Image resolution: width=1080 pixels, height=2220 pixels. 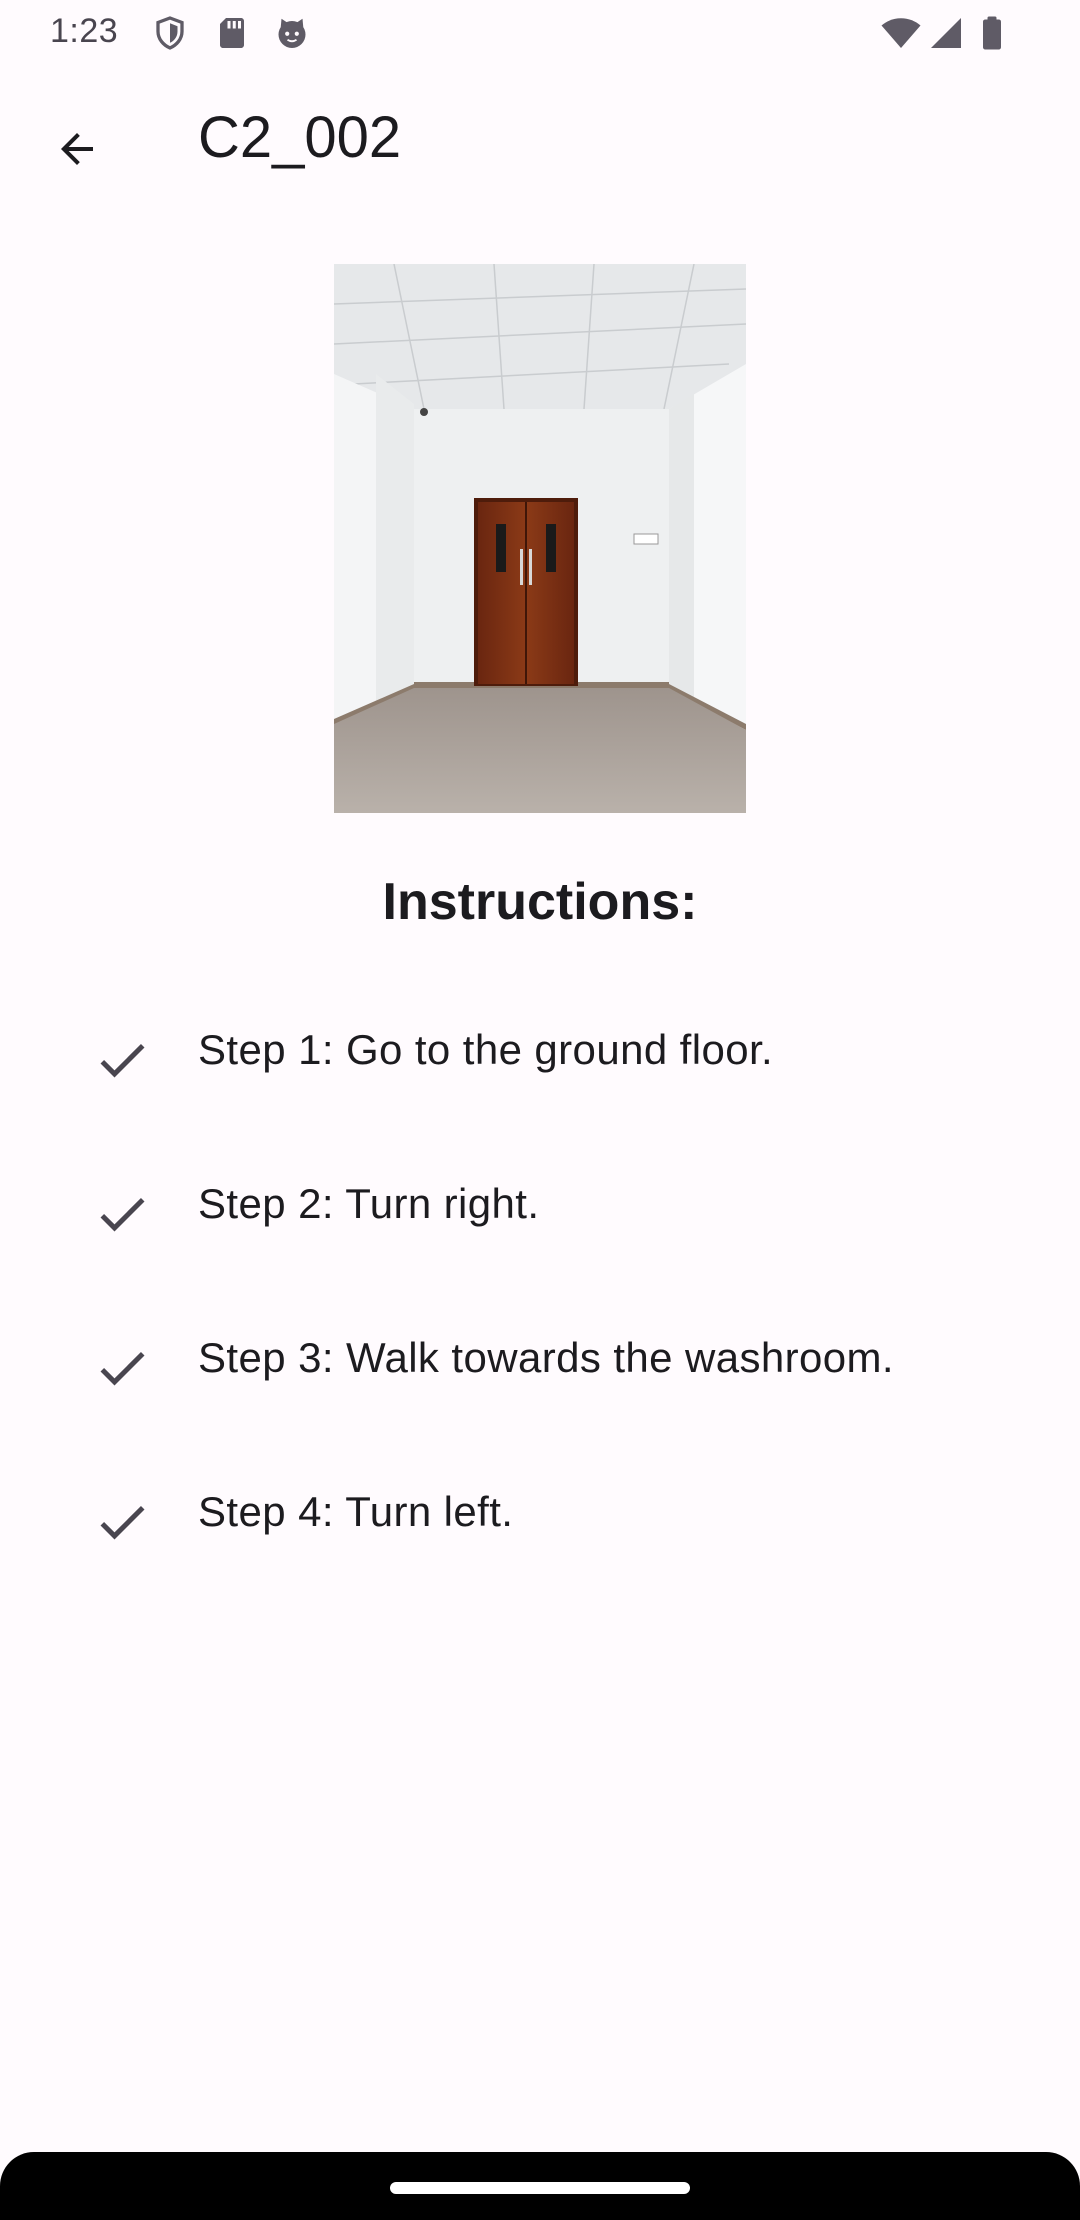 What do you see at coordinates (946, 33) in the screenshot?
I see `cell-signal-icon` at bounding box center [946, 33].